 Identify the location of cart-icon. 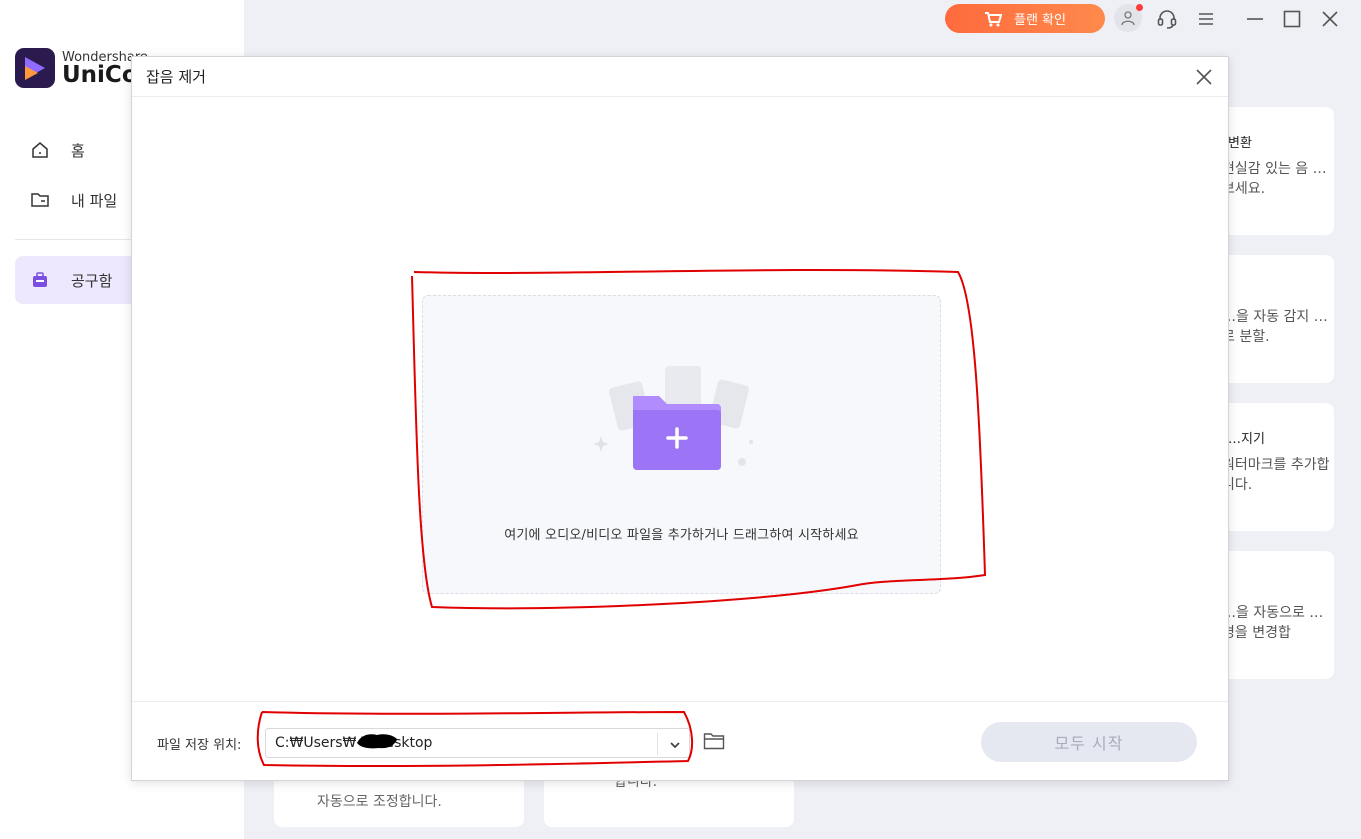
(993, 18).